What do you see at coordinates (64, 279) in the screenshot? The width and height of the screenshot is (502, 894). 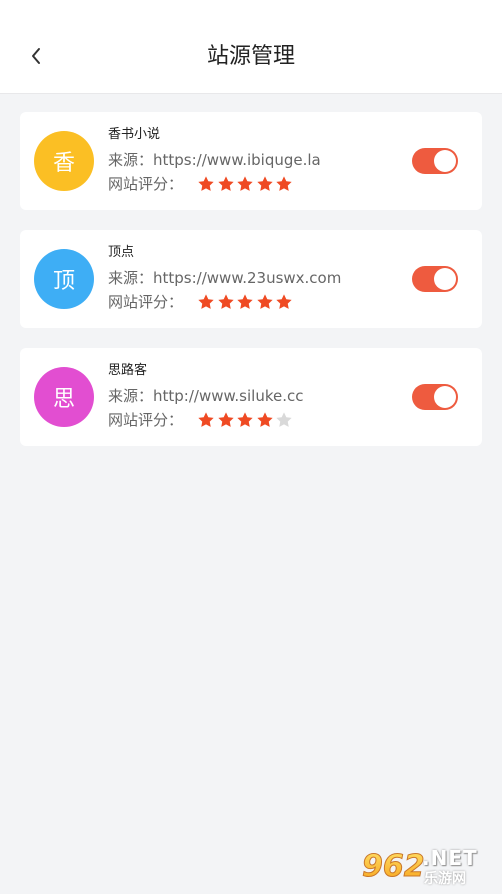 I see `source-avatar: 顶` at bounding box center [64, 279].